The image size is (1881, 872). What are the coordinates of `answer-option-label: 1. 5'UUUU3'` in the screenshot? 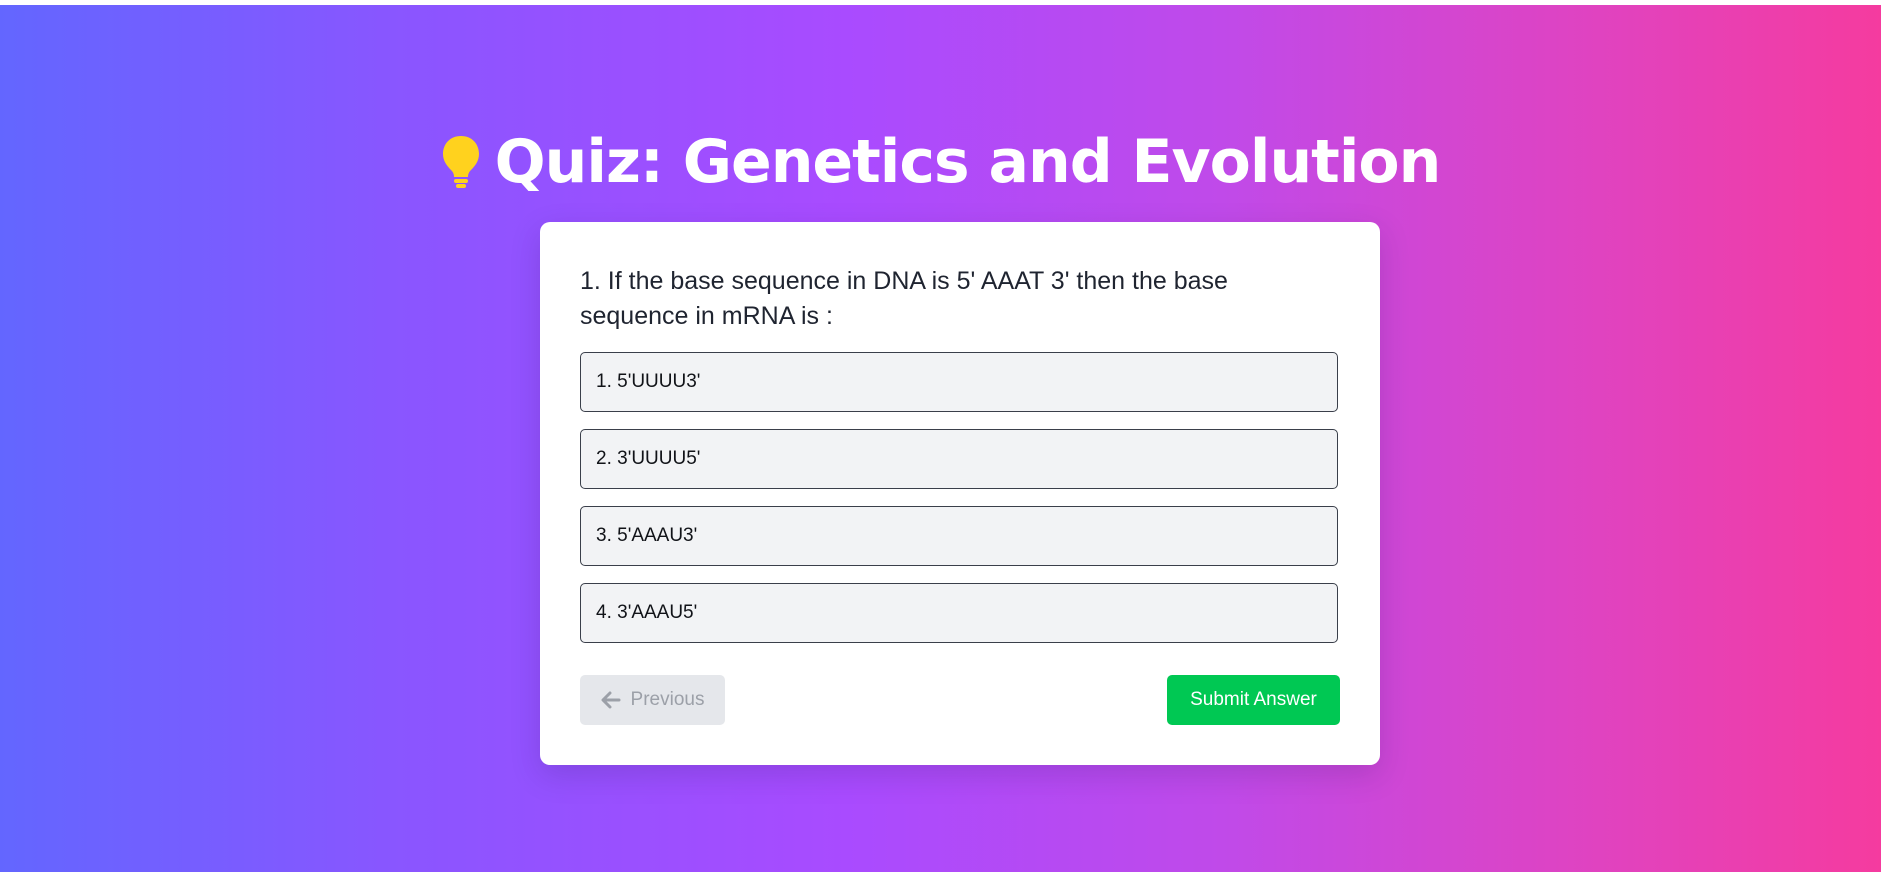 It's located at (648, 381).